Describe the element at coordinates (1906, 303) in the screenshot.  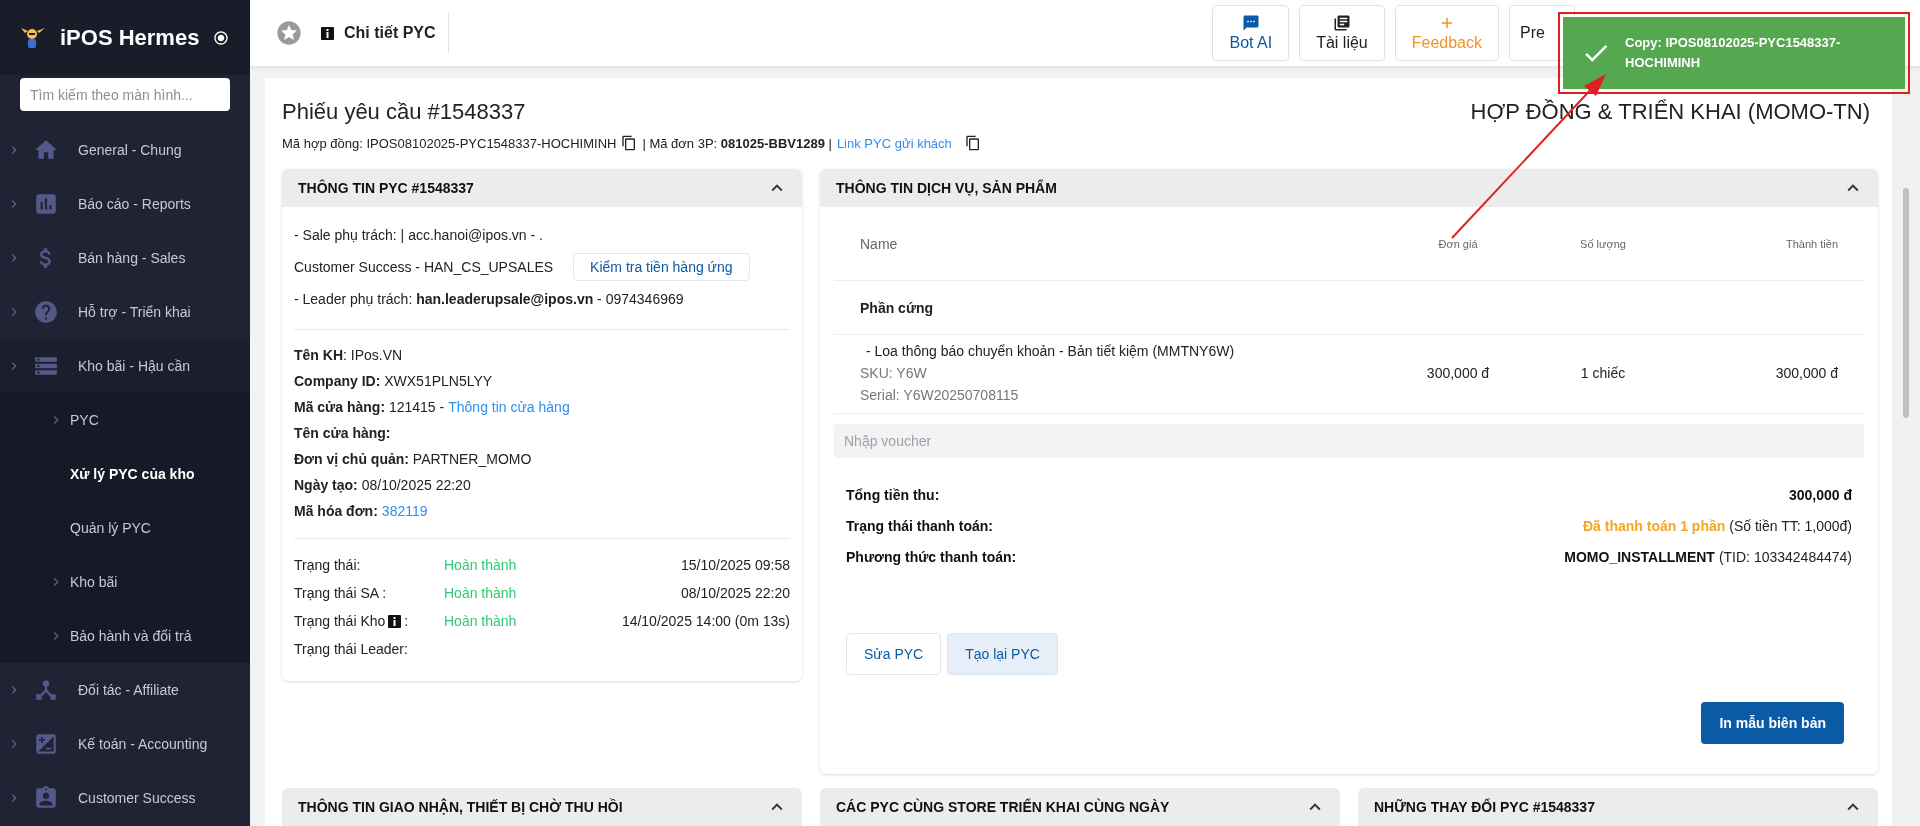
I see `scrollbar-thumb` at that location.